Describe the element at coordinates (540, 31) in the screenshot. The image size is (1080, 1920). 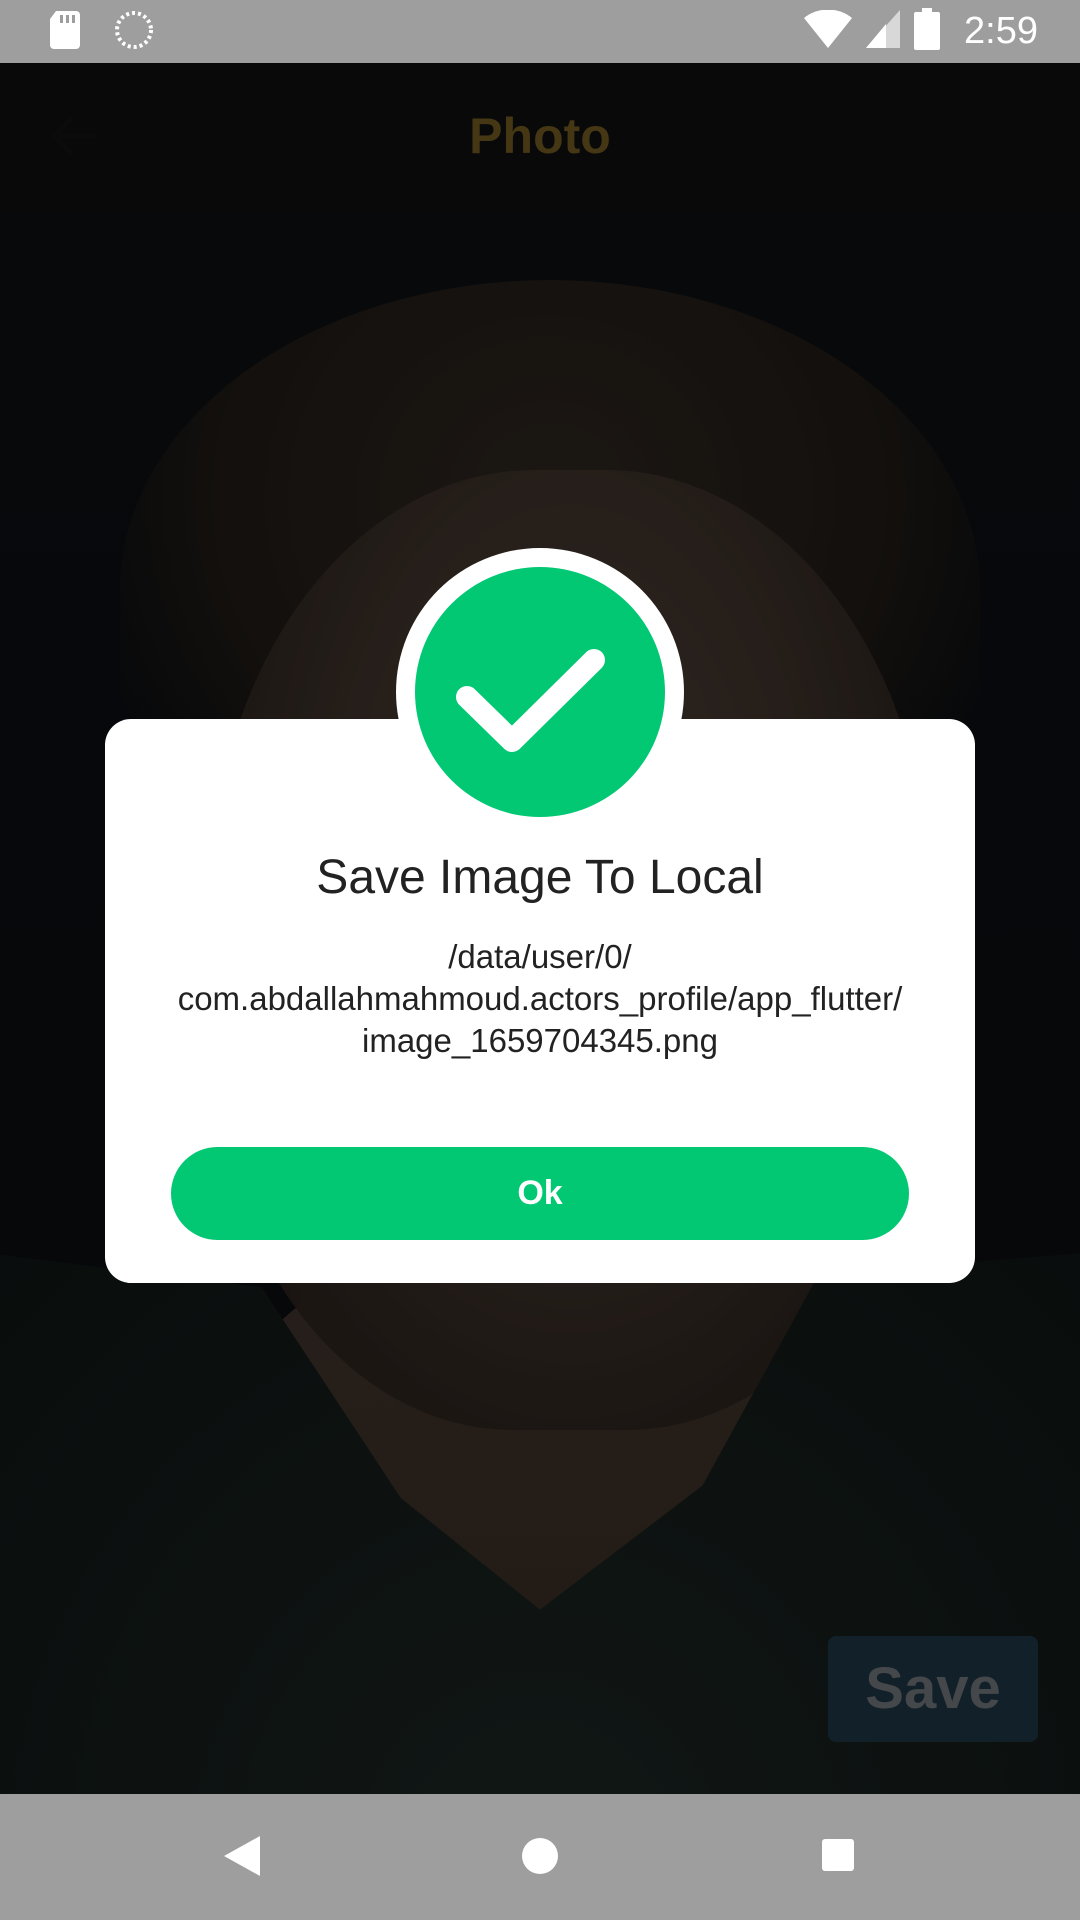
I see `status-bar: 2:59` at that location.